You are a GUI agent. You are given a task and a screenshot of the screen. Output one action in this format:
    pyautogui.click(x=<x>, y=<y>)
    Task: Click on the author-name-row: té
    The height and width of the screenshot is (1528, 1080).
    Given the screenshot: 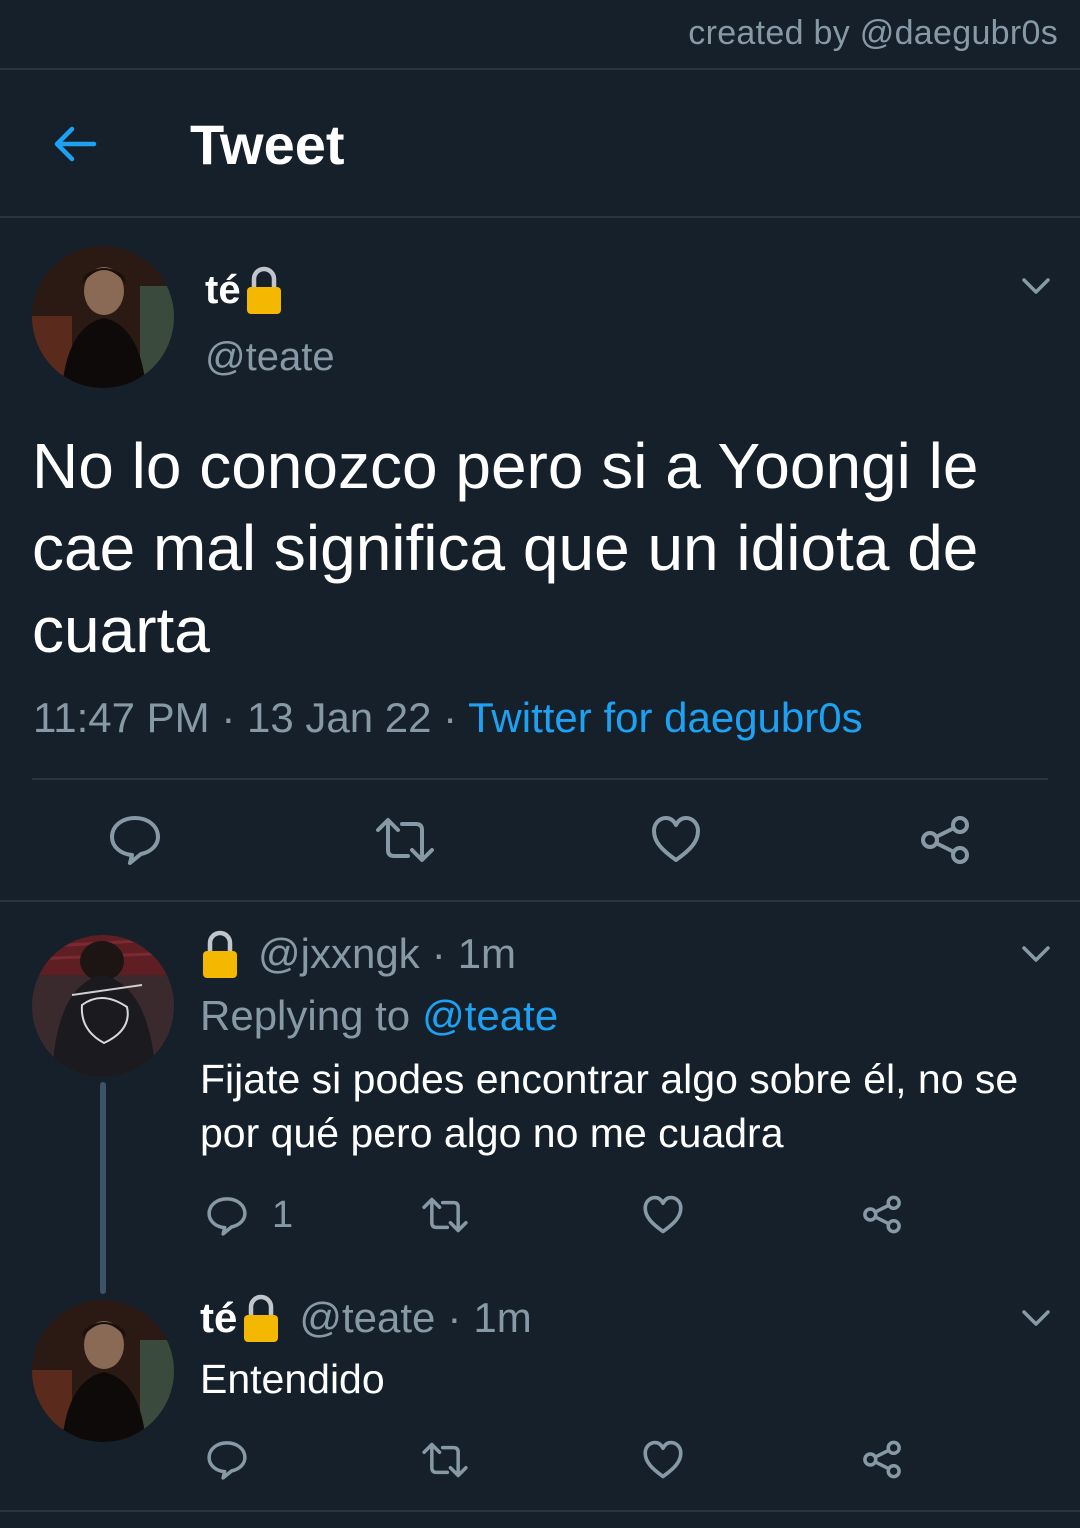 What is the action you would take?
    pyautogui.click(x=244, y=290)
    